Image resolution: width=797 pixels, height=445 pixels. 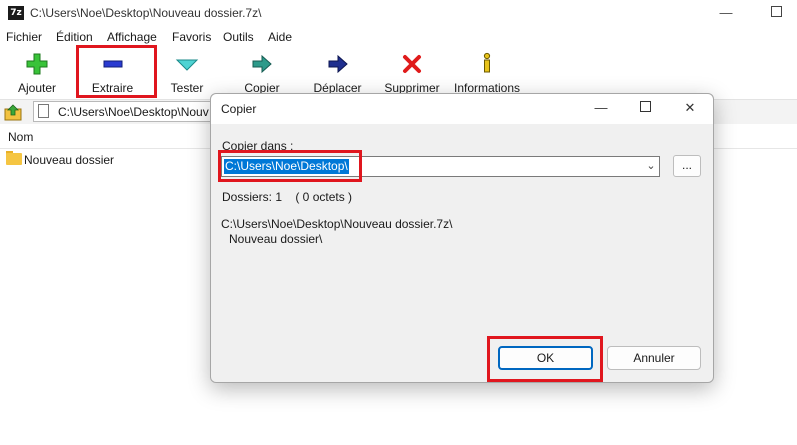 What do you see at coordinates (74, 37) in the screenshot?
I see `menu-edition: Édition` at bounding box center [74, 37].